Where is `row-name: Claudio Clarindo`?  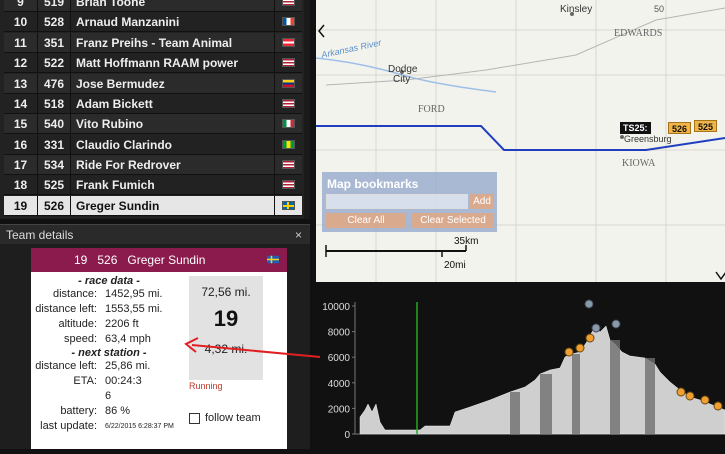
row-name: Claudio Clarindo is located at coordinates (173, 144).